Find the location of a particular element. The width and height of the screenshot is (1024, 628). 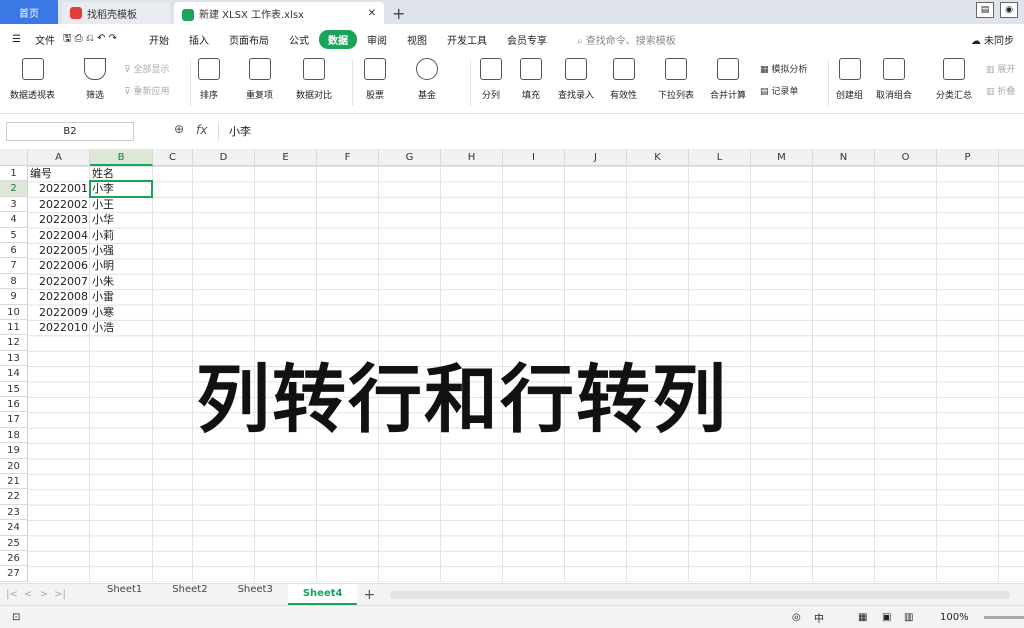

macro-icon: ⊡ is located at coordinates (16, 617).